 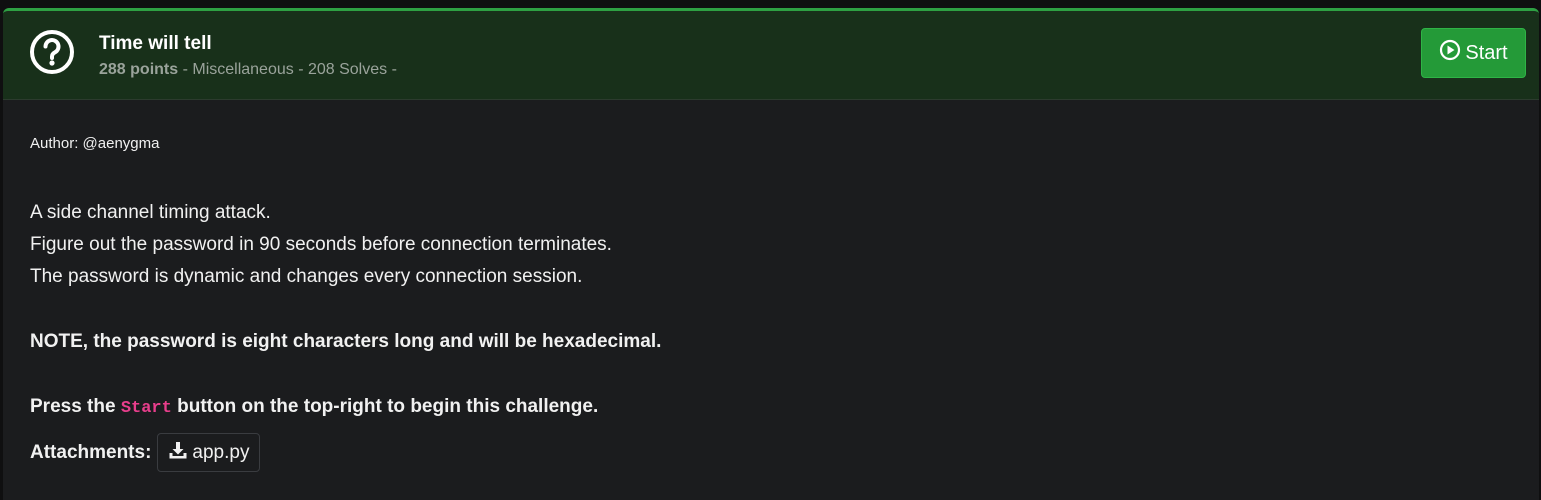 What do you see at coordinates (75, 406) in the screenshot?
I see `press-before: Press the` at bounding box center [75, 406].